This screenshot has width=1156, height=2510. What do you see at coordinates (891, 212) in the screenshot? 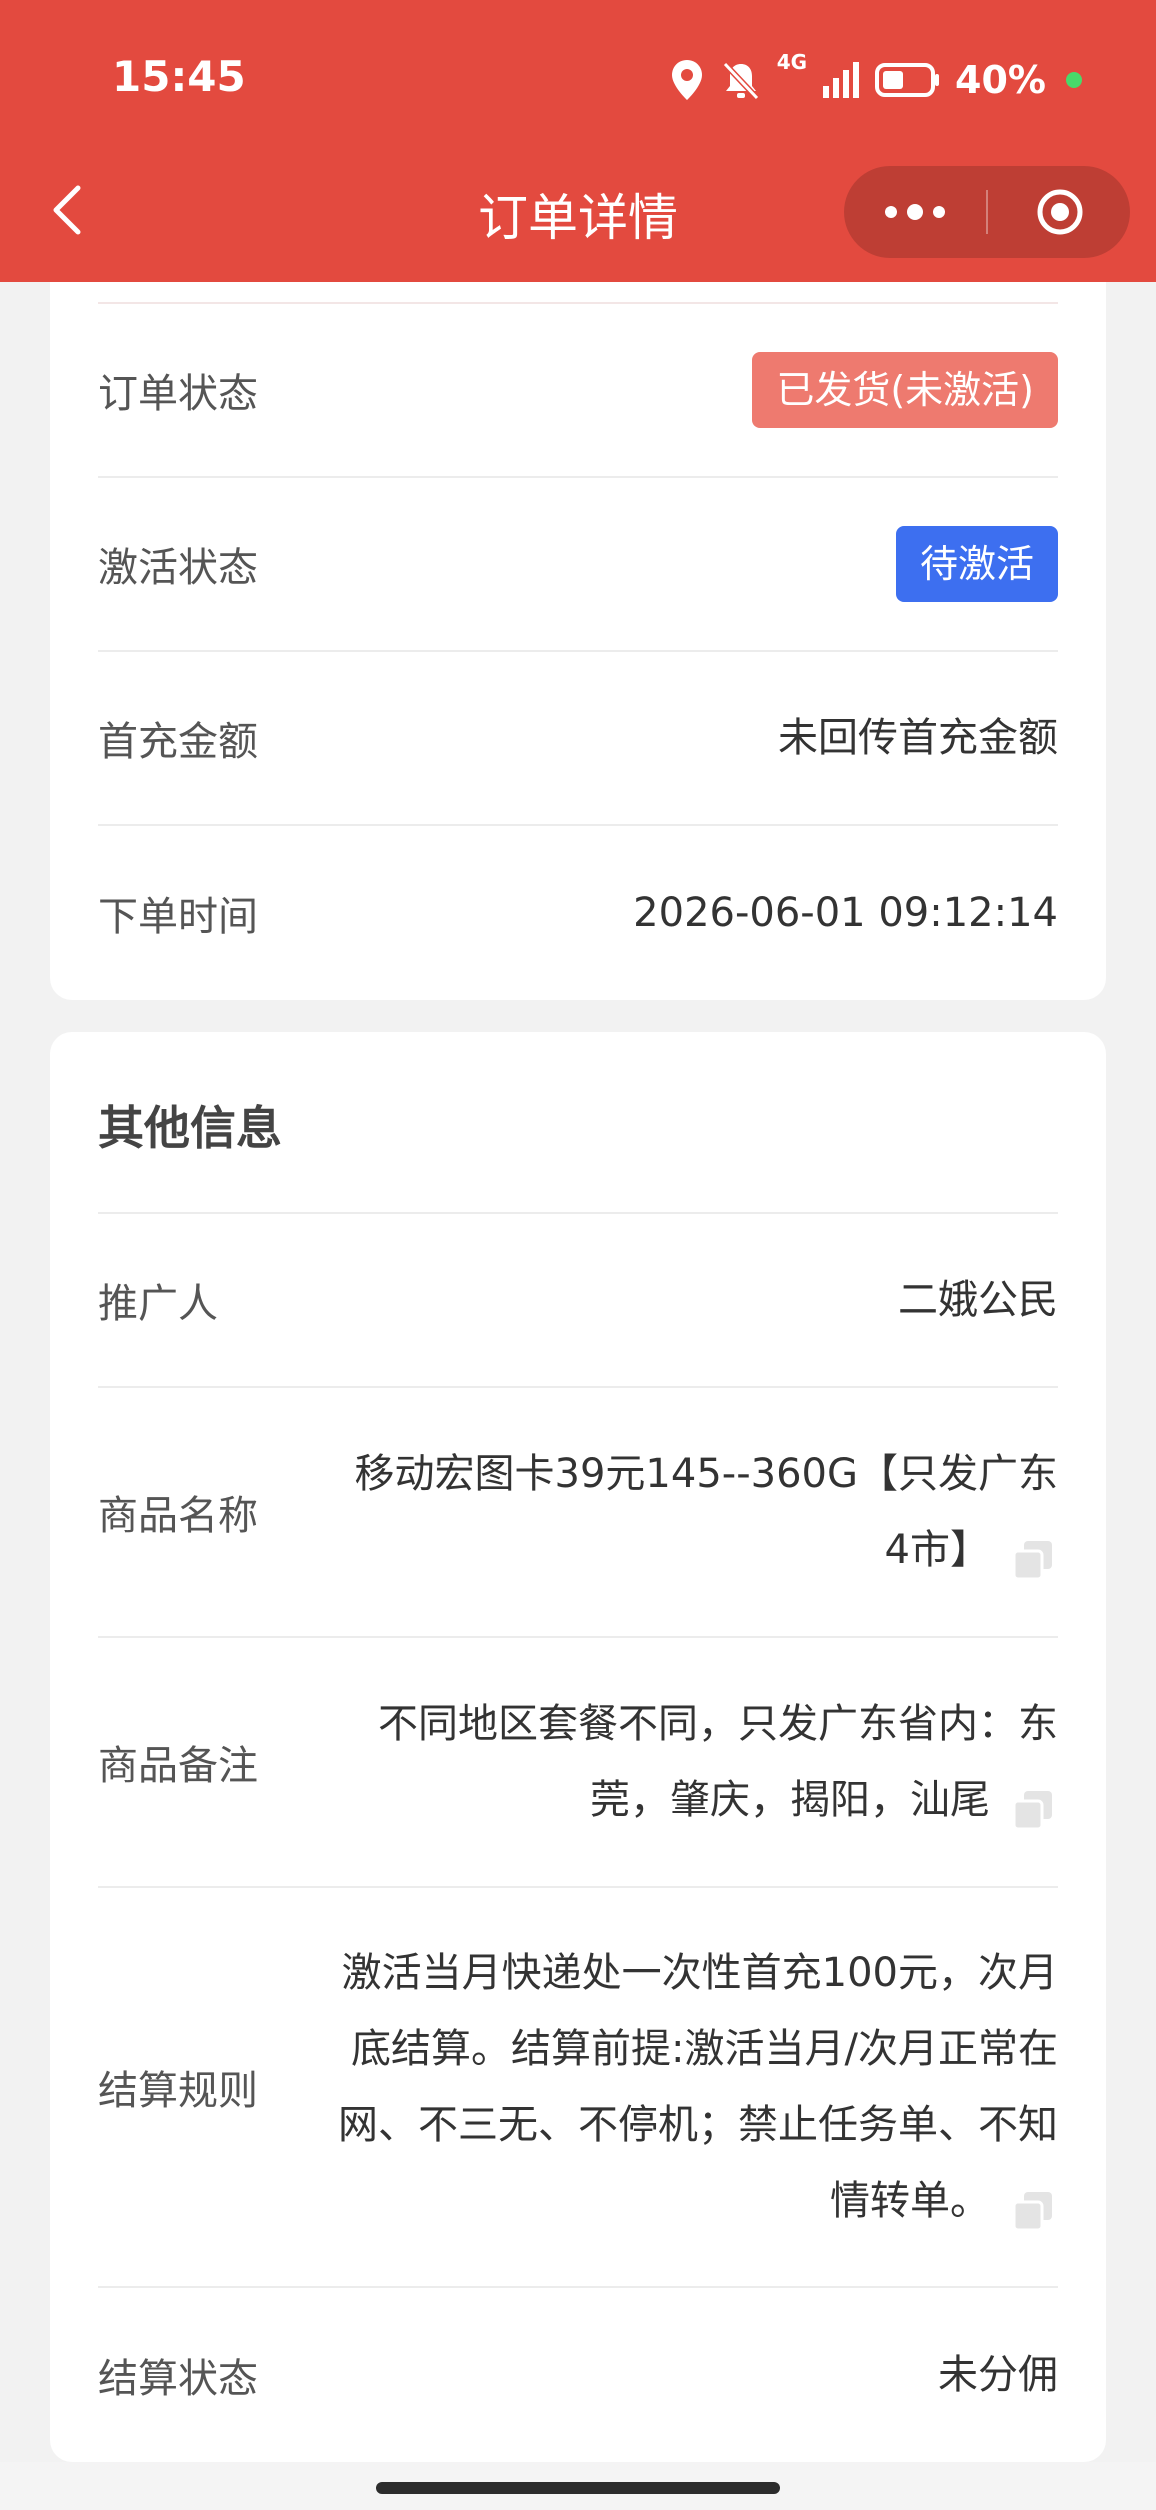
I see `more-icon` at bounding box center [891, 212].